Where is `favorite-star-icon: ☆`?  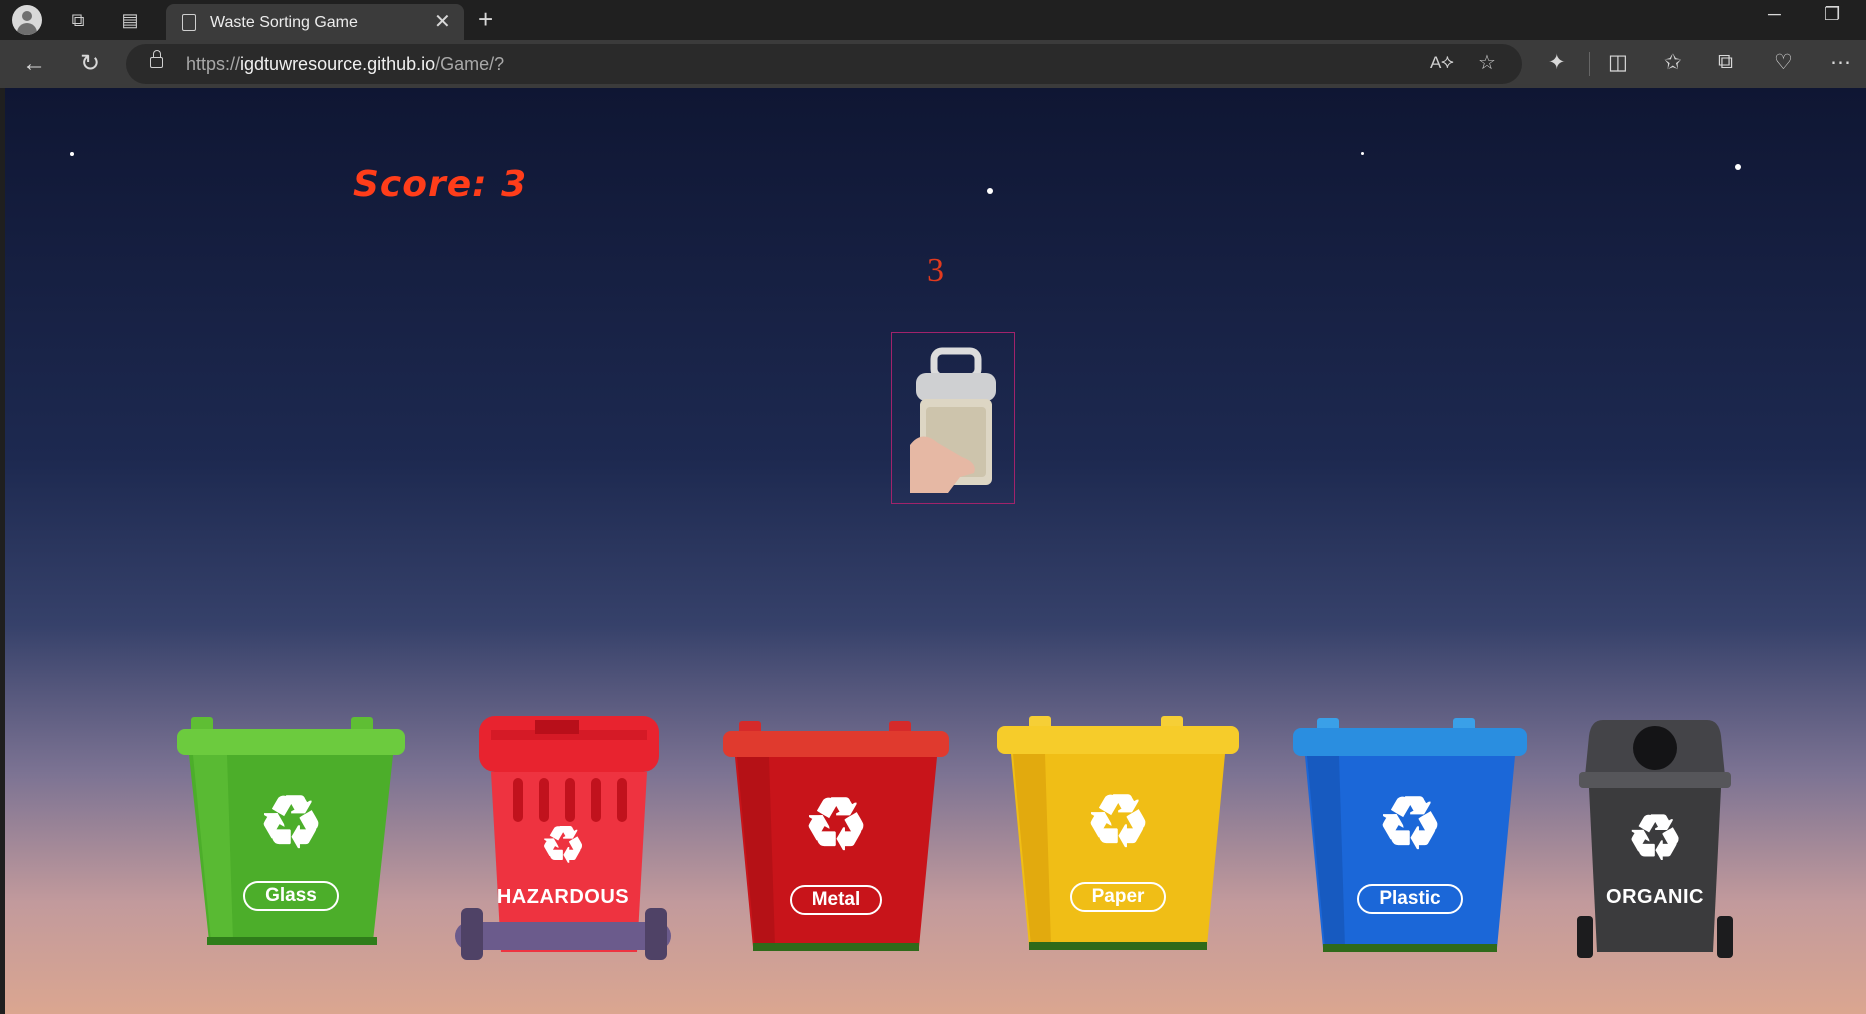 favorite-star-icon: ☆ is located at coordinates (1487, 62).